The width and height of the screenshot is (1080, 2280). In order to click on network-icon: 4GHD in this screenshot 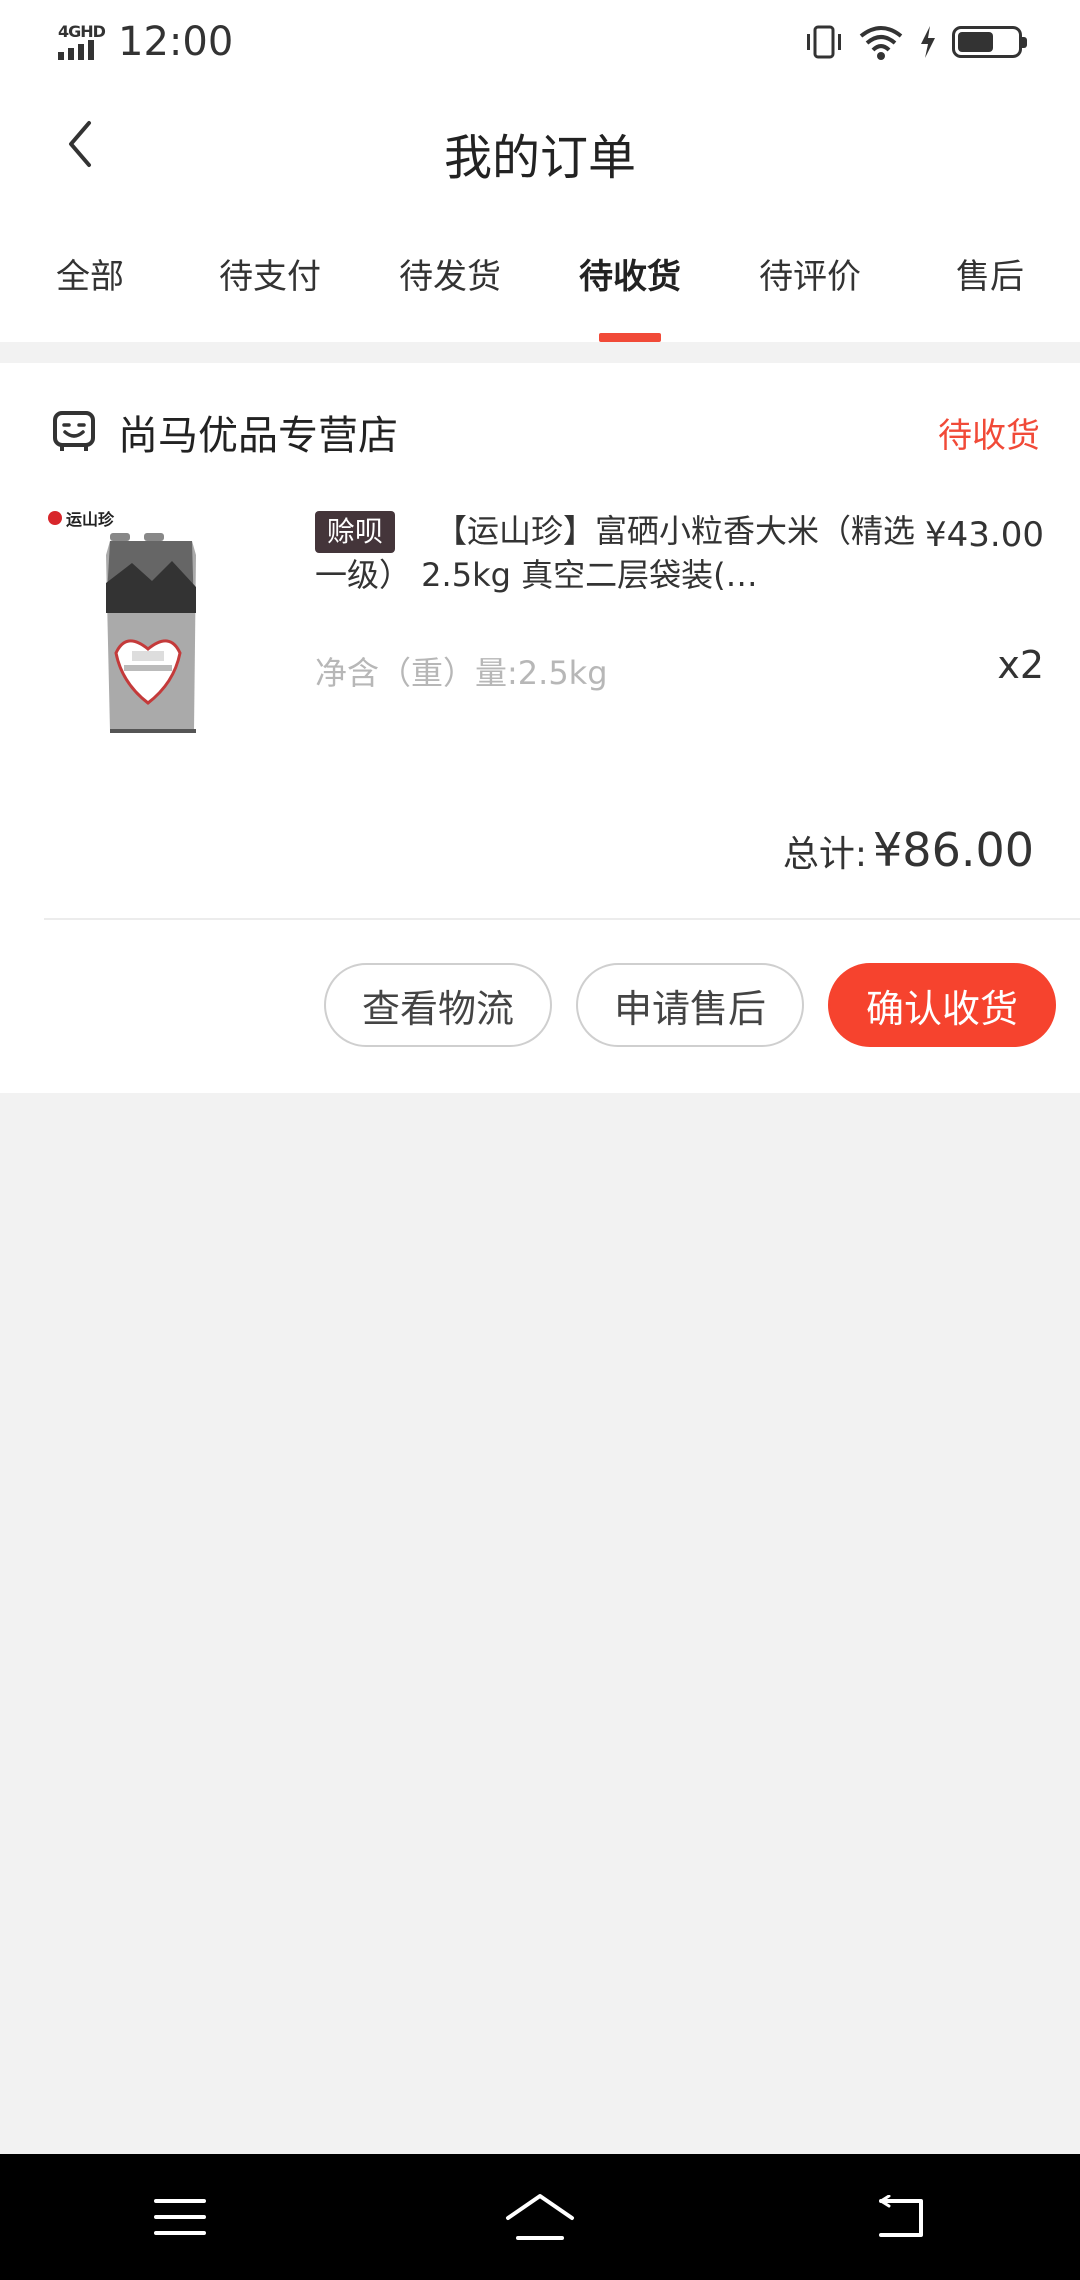, I will do `click(82, 42)`.